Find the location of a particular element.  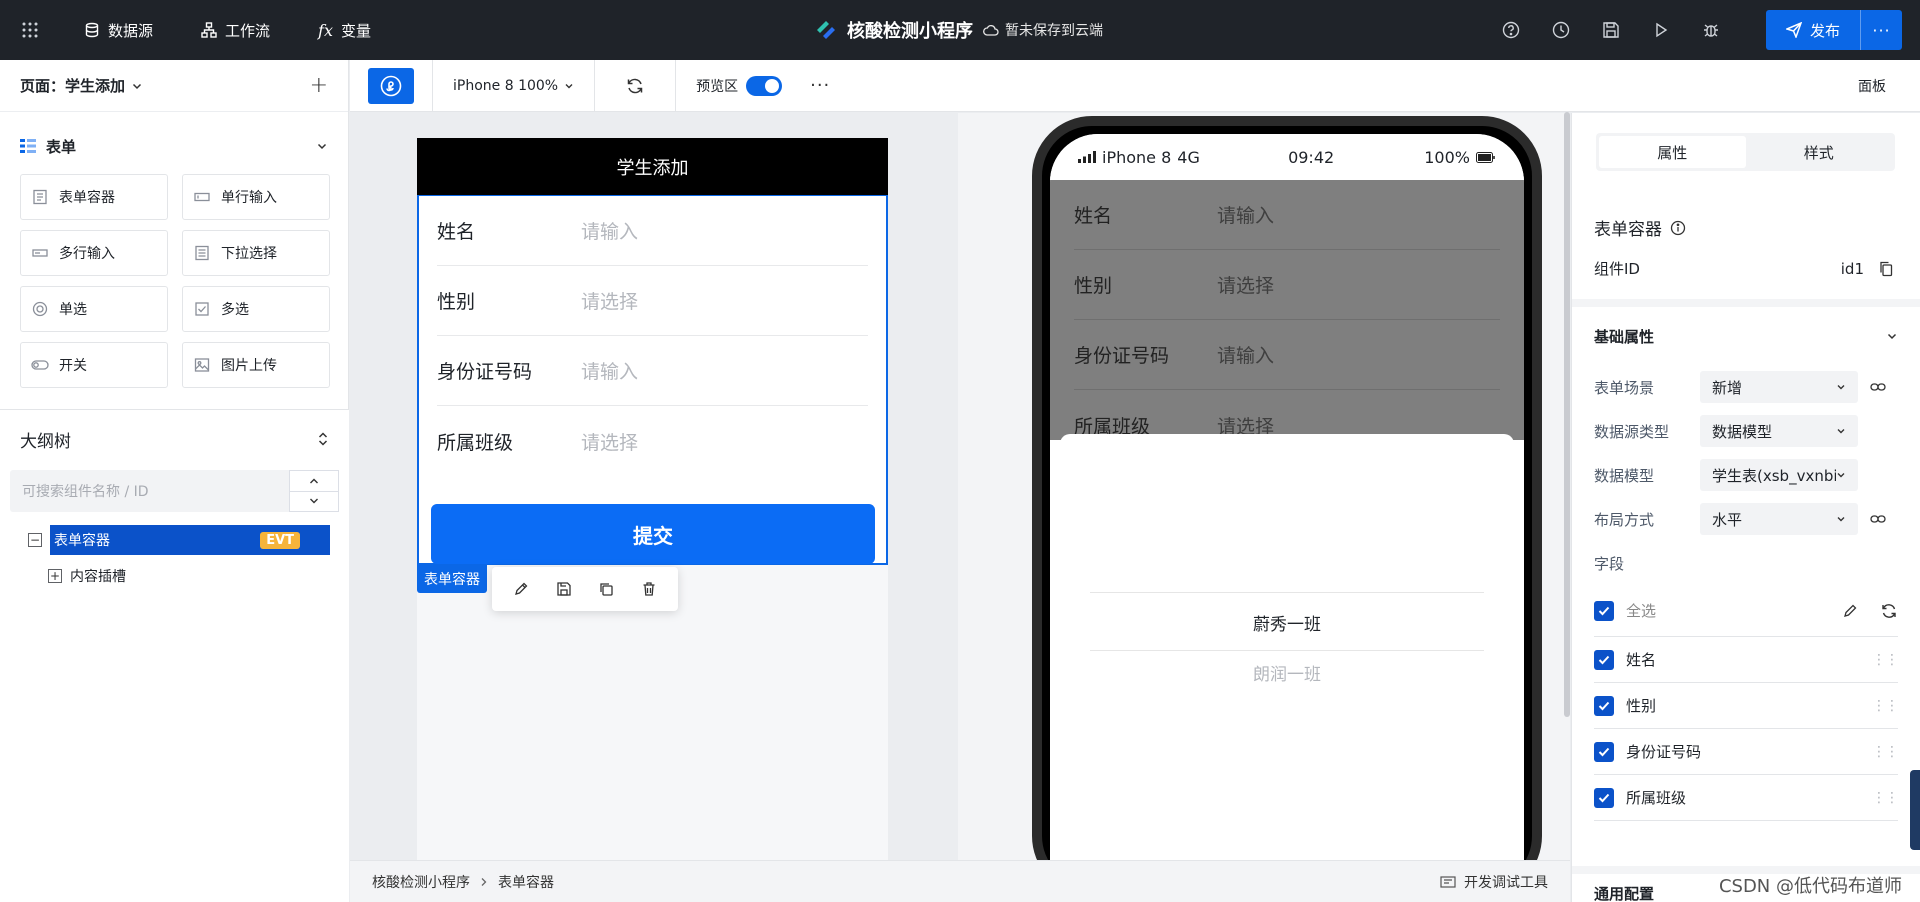

select-all-checkbox is located at coordinates (1604, 610).